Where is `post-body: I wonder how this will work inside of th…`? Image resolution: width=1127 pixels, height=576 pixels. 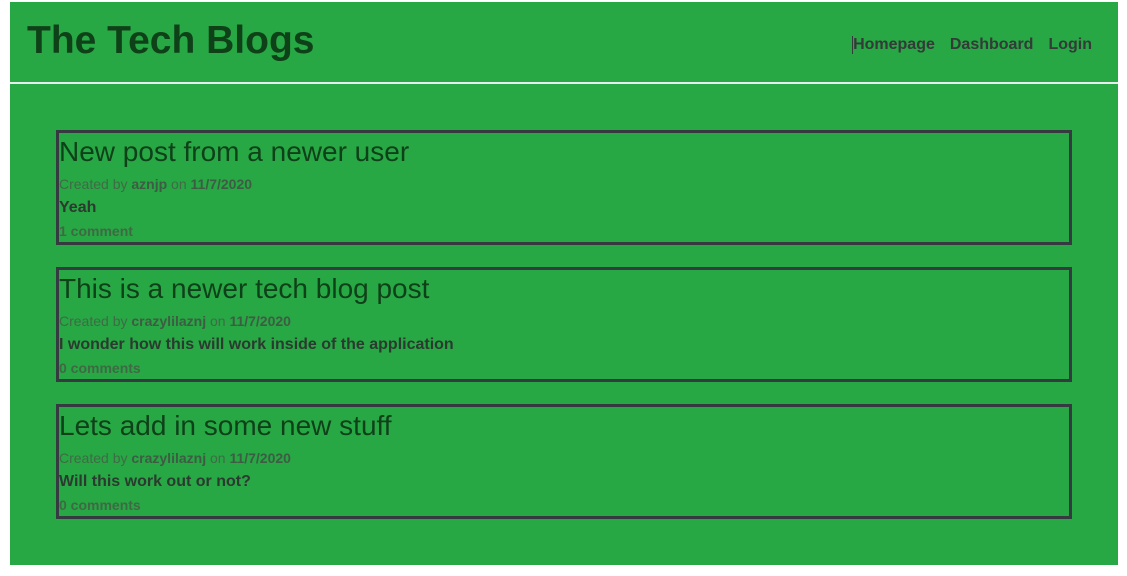 post-body: I wonder how this will work inside of th… is located at coordinates (256, 344).